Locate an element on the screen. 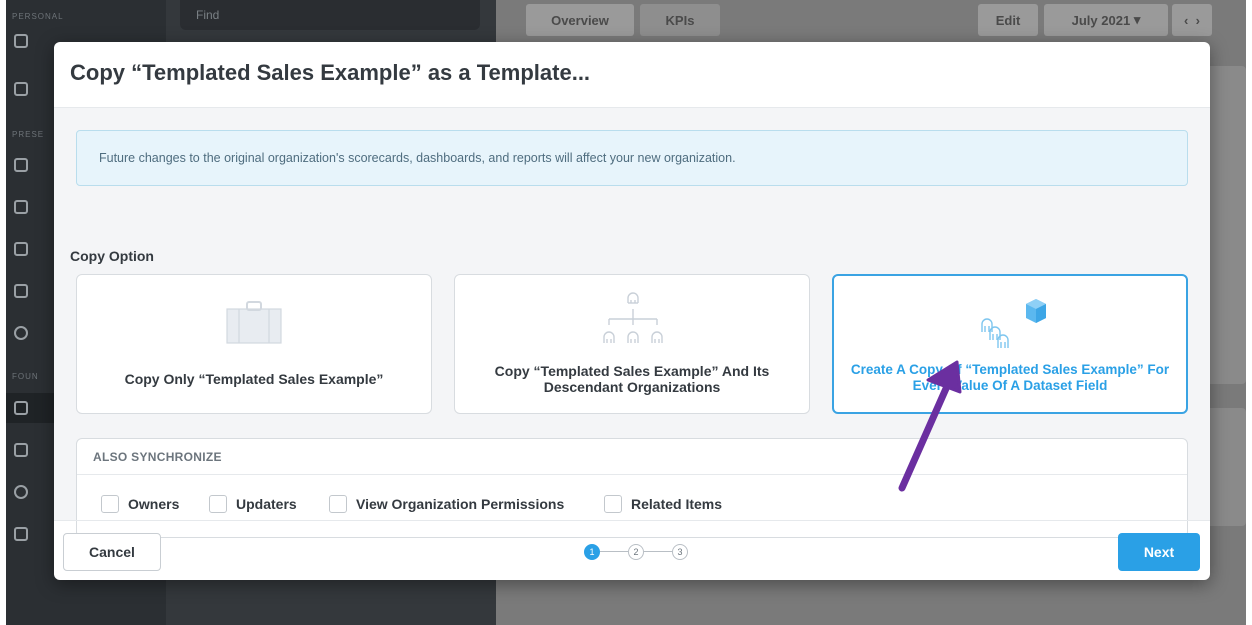 The width and height of the screenshot is (1252, 625). checkbox-label: Owners is located at coordinates (154, 504).